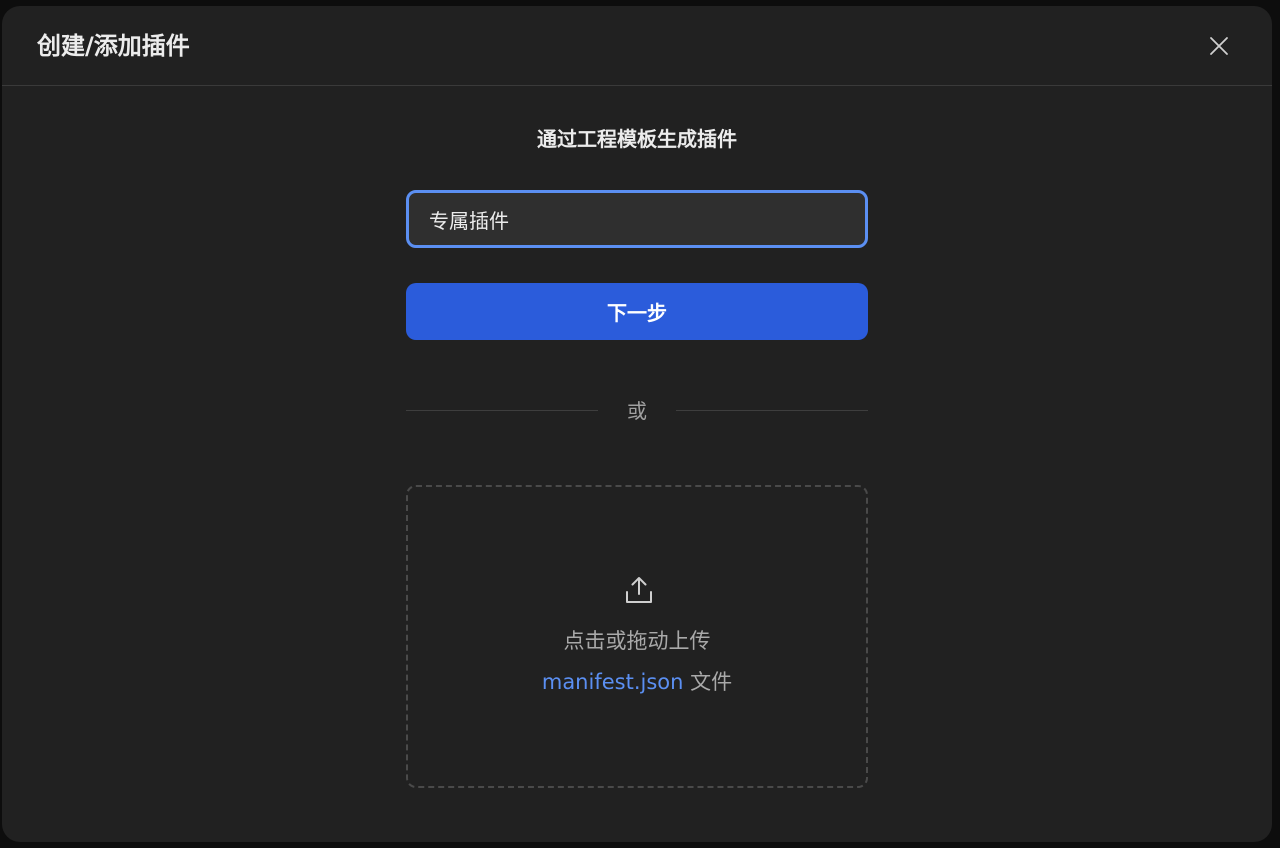 This screenshot has height=848, width=1280. Describe the element at coordinates (637, 311) in the screenshot. I see `next-step-button: 下一步` at that location.